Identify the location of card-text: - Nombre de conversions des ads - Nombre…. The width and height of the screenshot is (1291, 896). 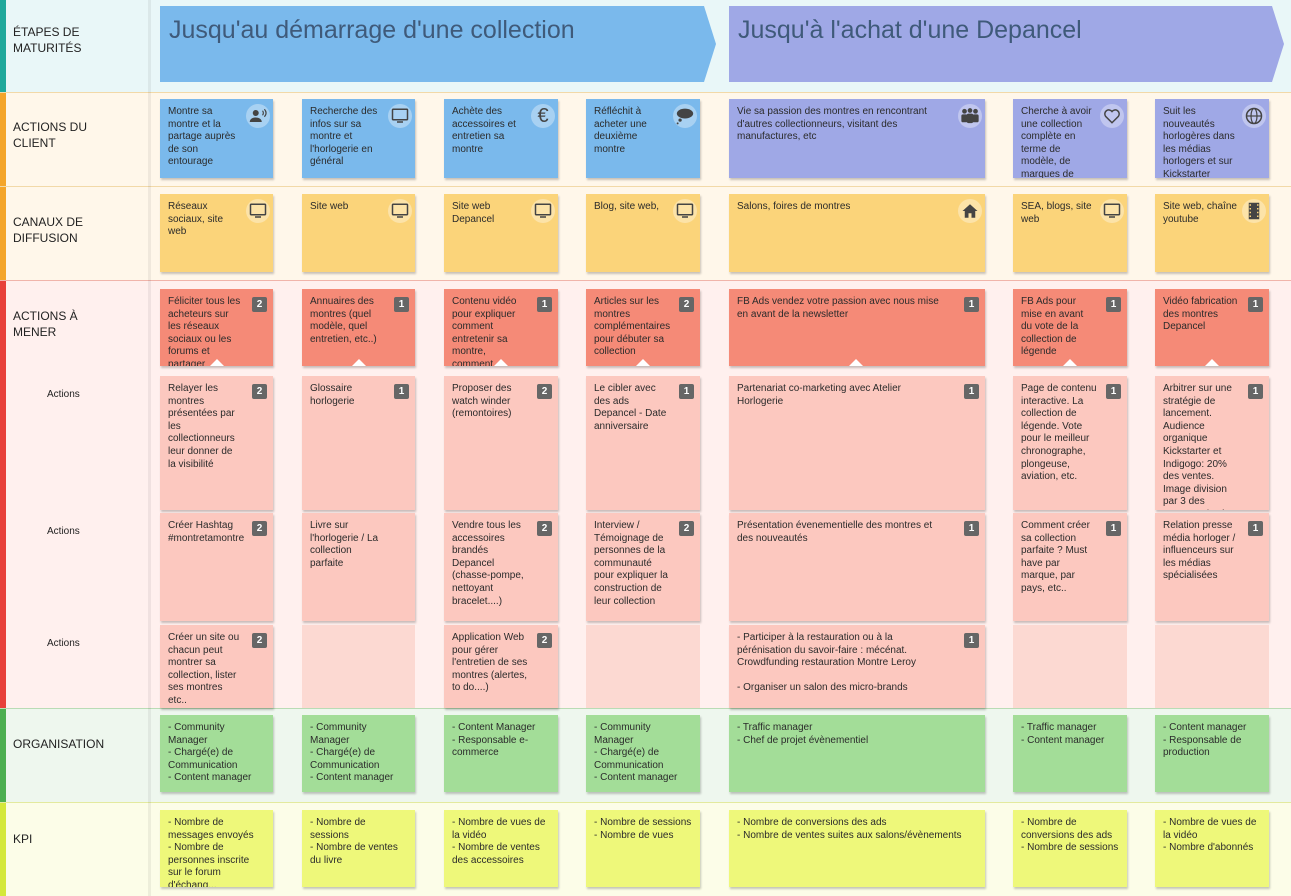
(1070, 835).